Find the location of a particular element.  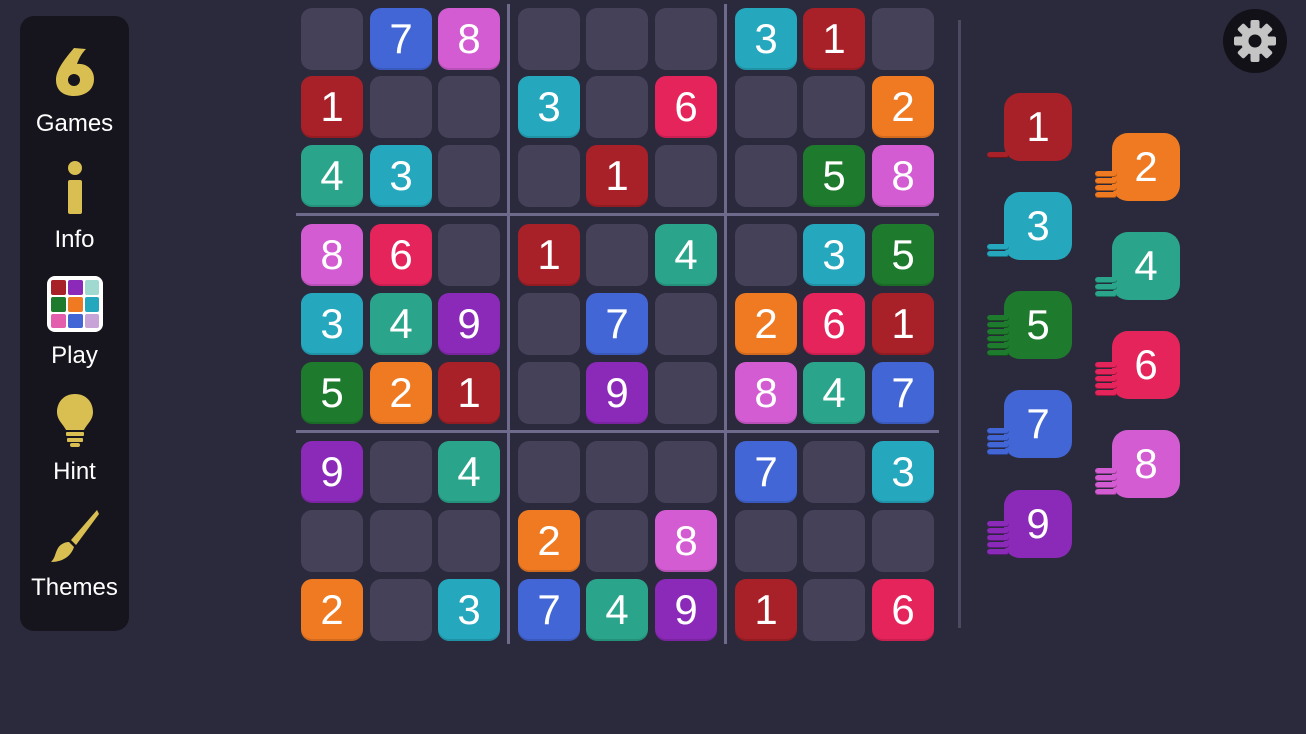

palette-number-7: 7 is located at coordinates (1038, 424).